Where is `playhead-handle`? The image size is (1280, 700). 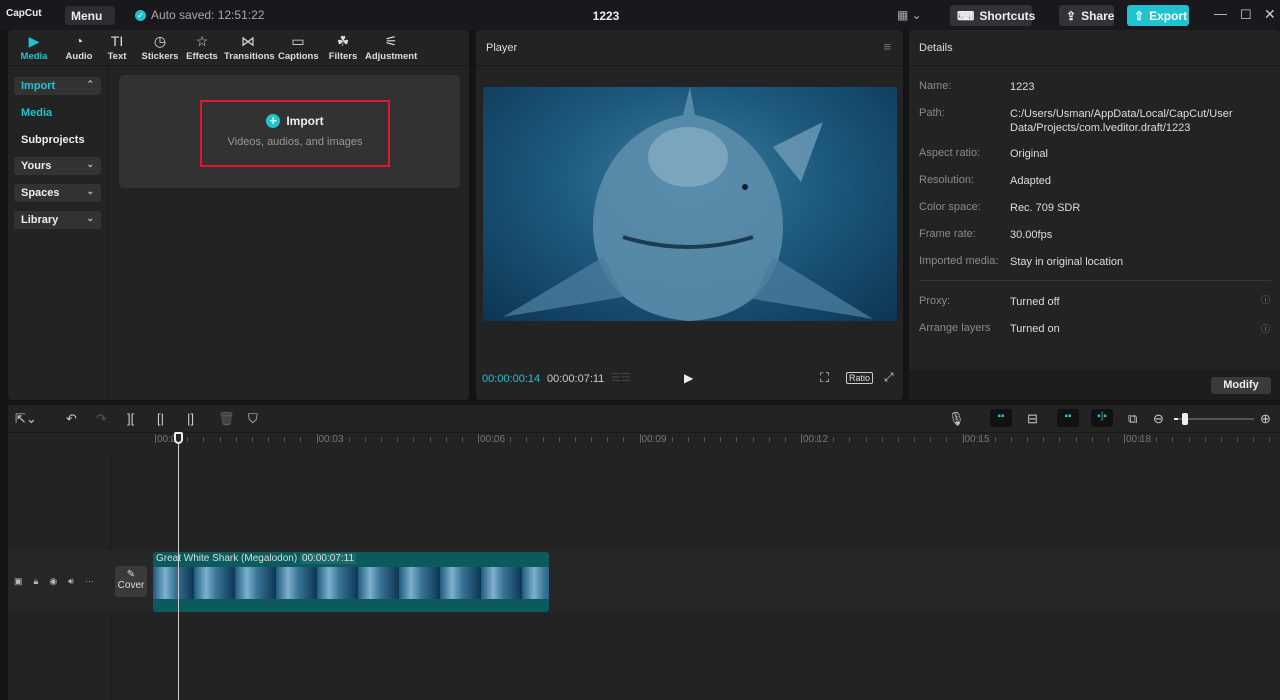
playhead-handle is located at coordinates (178, 438).